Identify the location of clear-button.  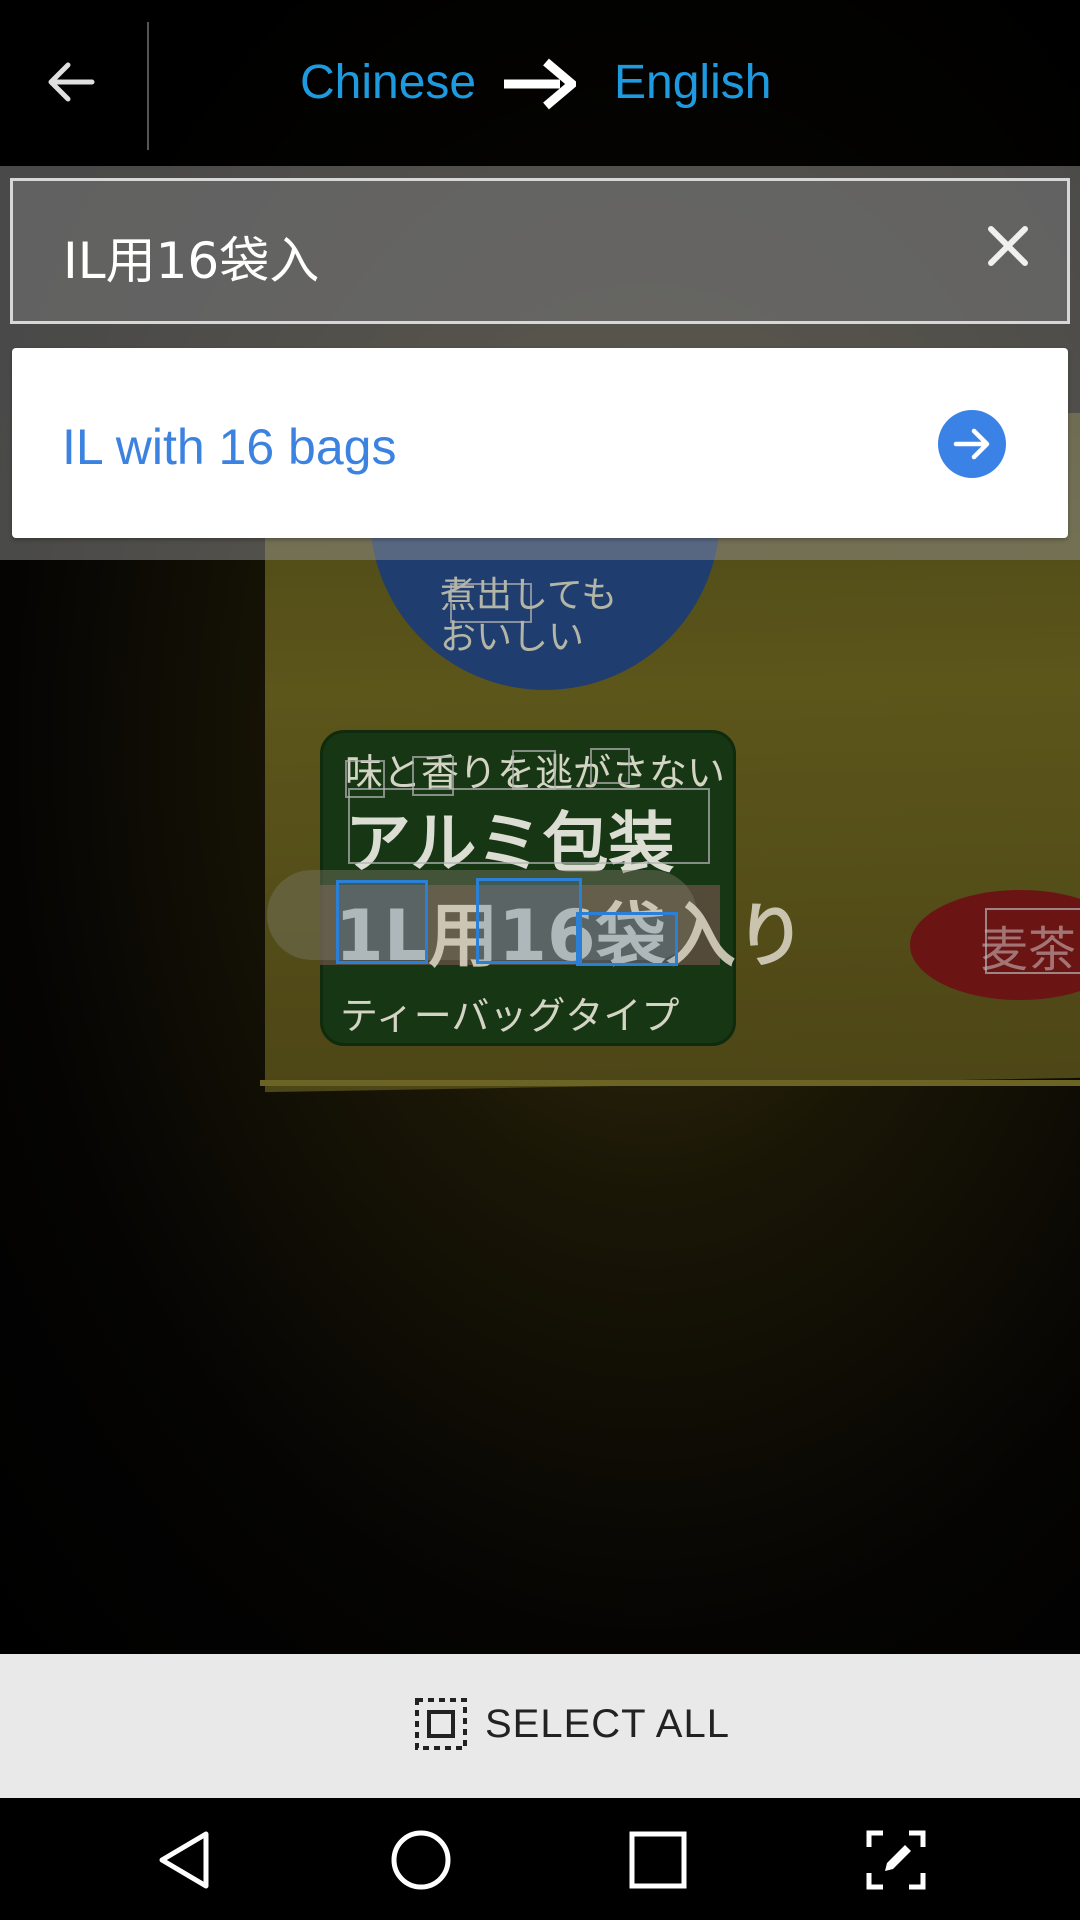
(1008, 246).